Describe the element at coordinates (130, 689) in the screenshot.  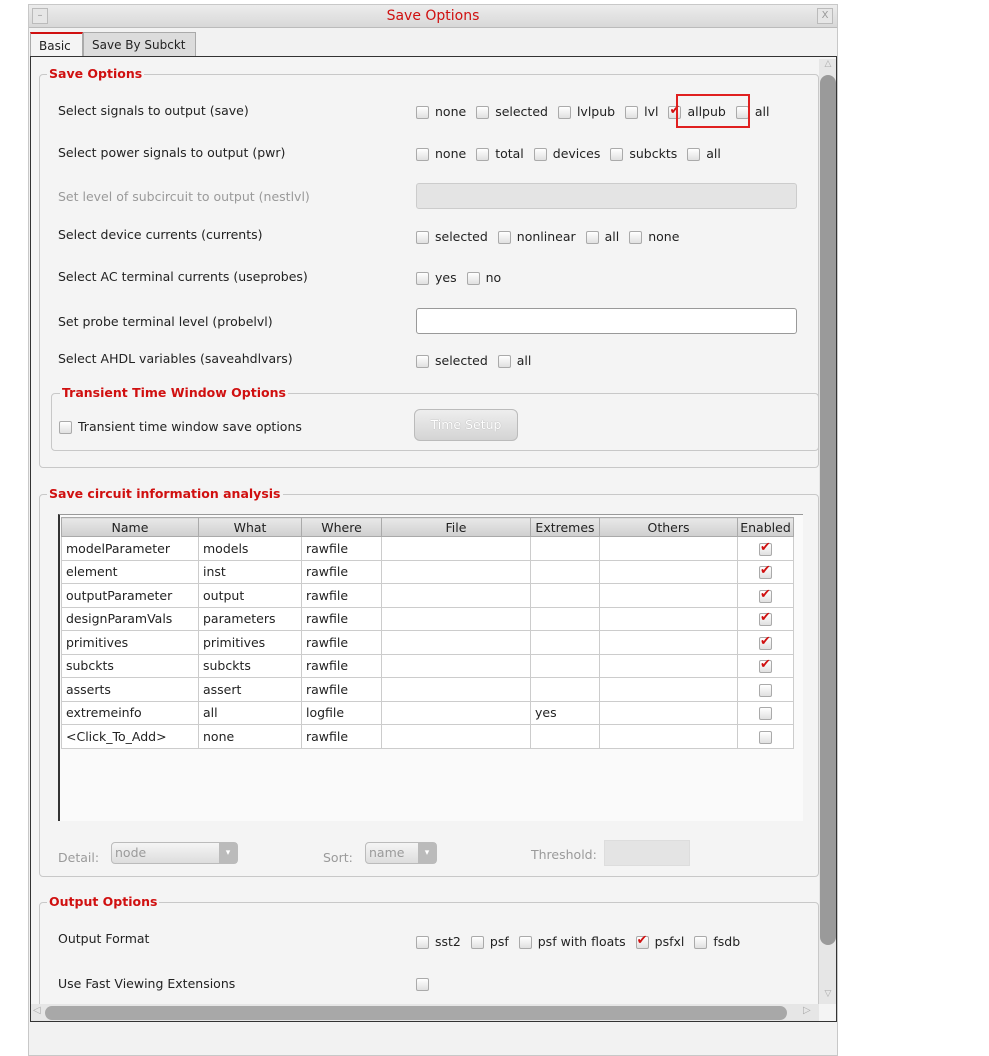
I see `table-cell: asserts` at that location.